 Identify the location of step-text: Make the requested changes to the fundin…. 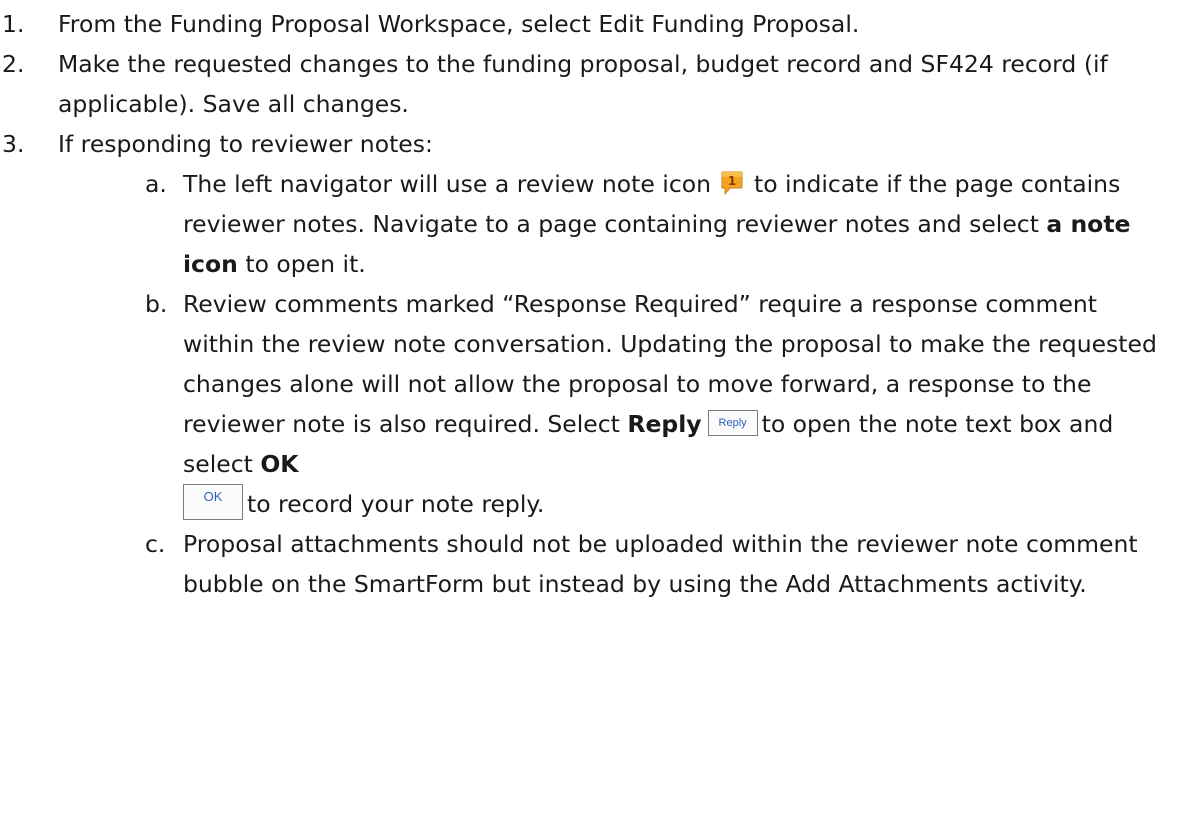
(583, 84).